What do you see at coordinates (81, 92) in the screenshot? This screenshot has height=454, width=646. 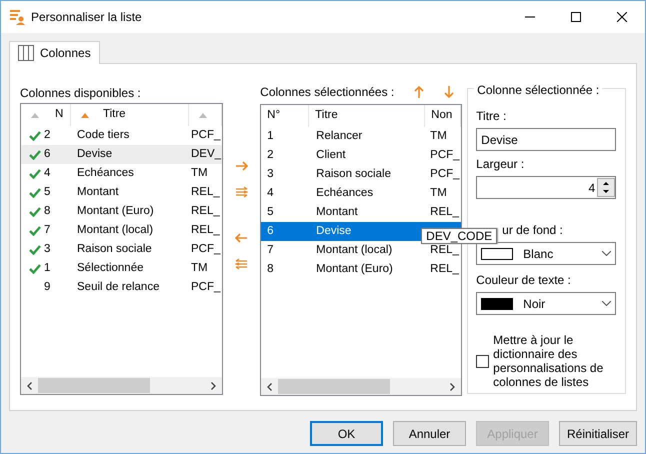 I see `list-label: Colonnes disponibles :` at bounding box center [81, 92].